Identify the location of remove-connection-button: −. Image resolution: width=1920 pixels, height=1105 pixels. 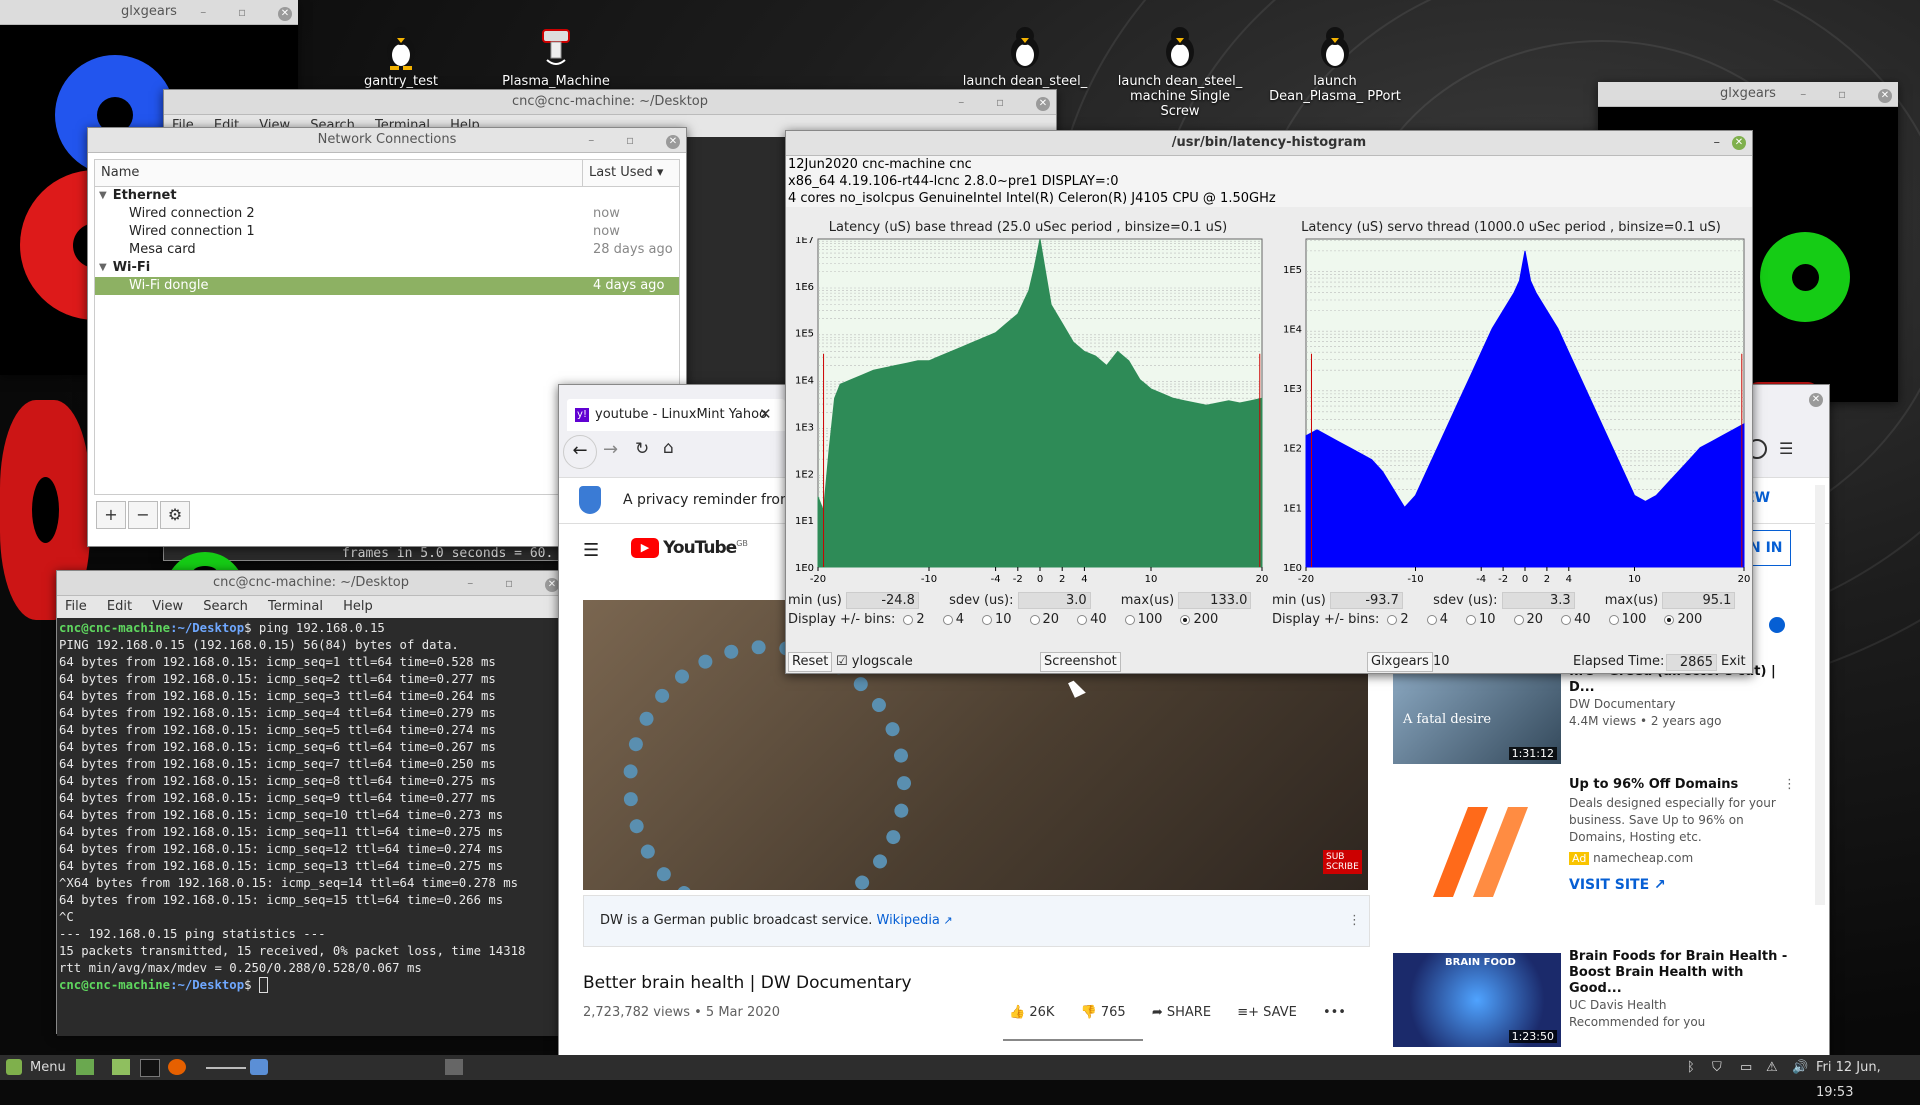
(143, 515).